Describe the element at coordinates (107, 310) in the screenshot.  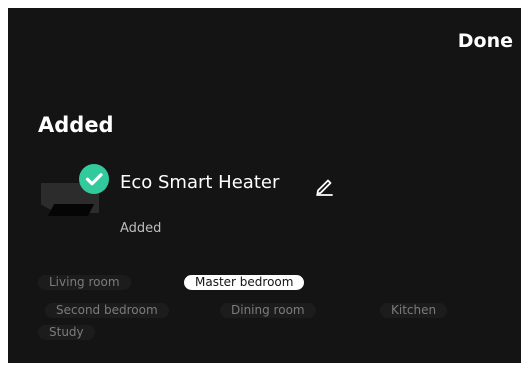
I see `room-chip-second-bedroom: Second bedroom` at that location.